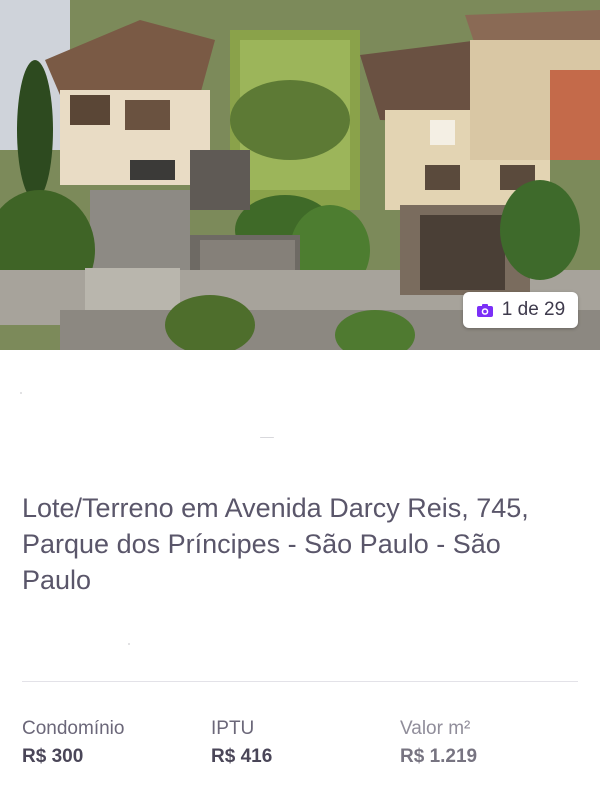  I want to click on stat-iptu: IPTU R$ 416, so click(241, 743).